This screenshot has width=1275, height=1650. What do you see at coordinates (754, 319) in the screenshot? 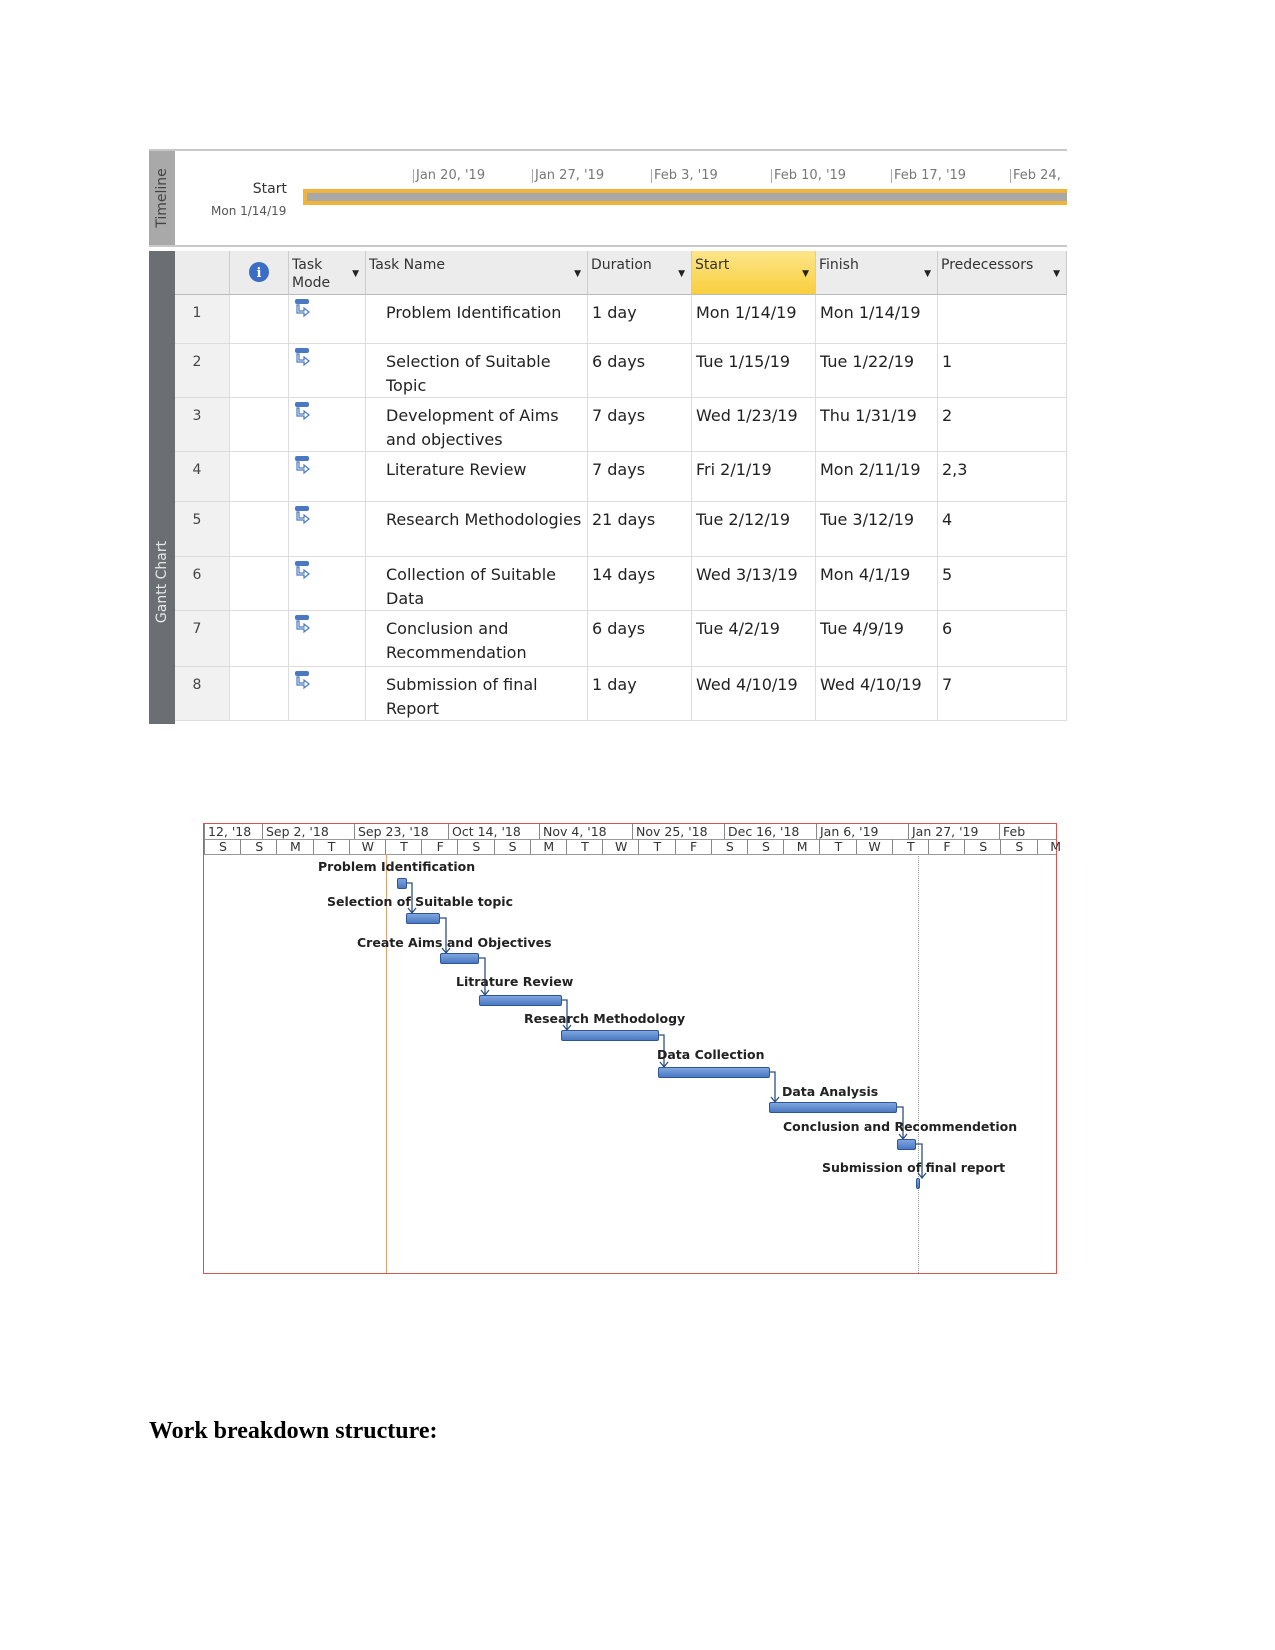
I see `cell-start: Mon 1/14/19` at bounding box center [754, 319].